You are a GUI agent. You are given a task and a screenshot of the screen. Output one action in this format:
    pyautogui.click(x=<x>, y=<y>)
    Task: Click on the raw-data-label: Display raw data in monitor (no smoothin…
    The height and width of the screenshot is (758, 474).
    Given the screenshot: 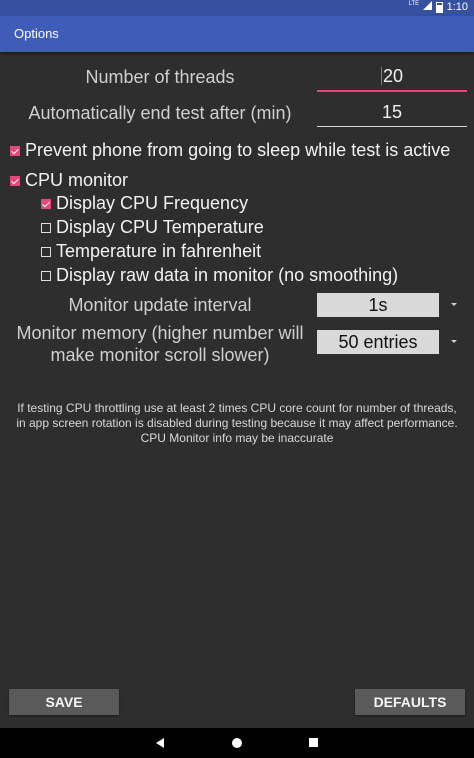 What is the action you would take?
    pyautogui.click(x=227, y=275)
    